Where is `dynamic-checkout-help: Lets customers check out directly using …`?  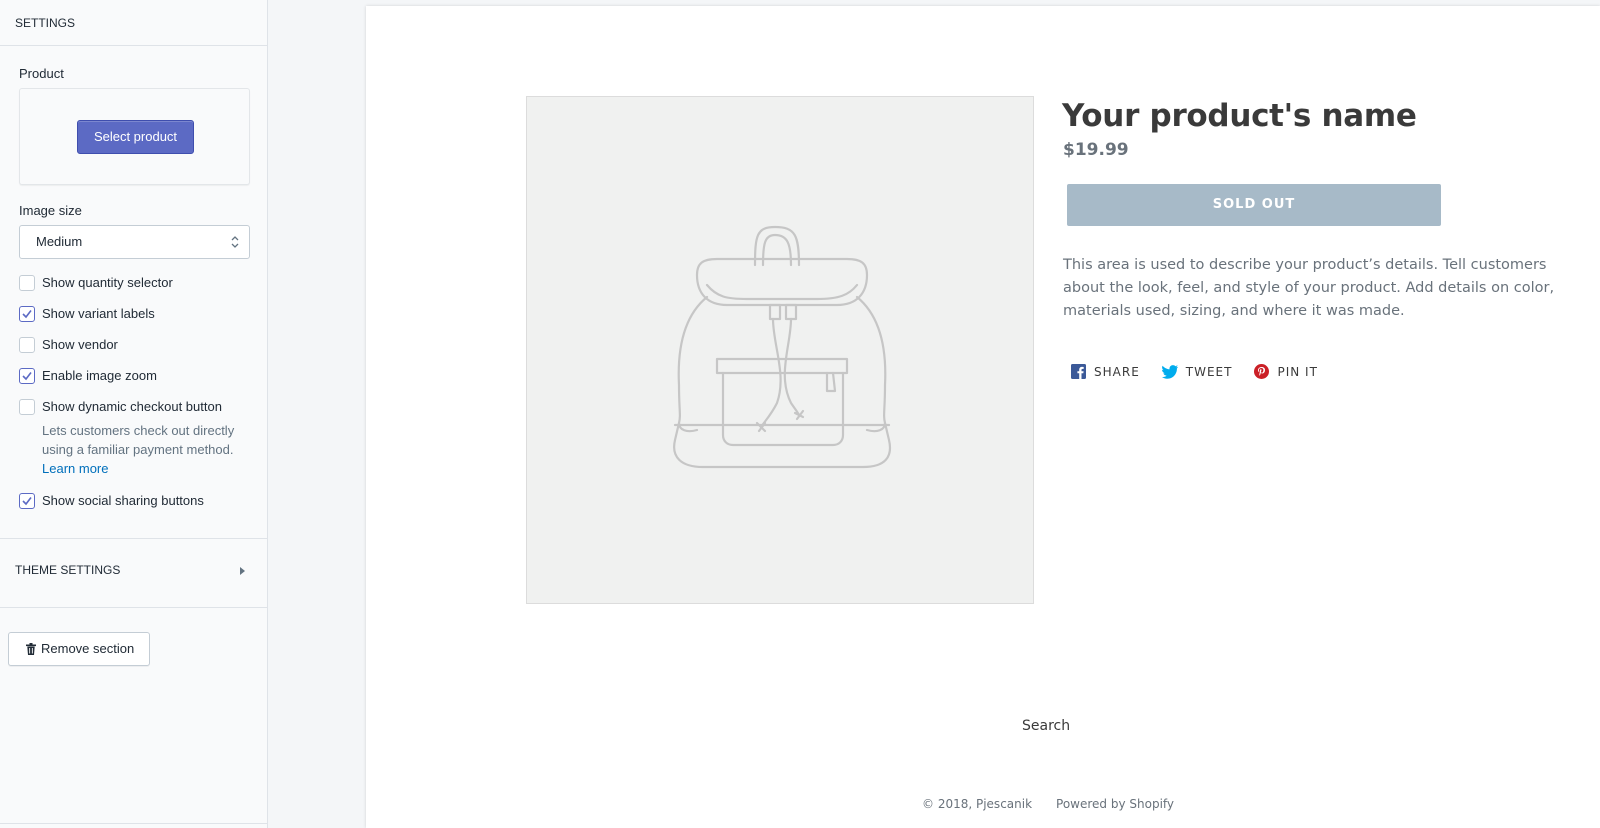 dynamic-checkout-help: Lets customers check out directly using … is located at coordinates (144, 449).